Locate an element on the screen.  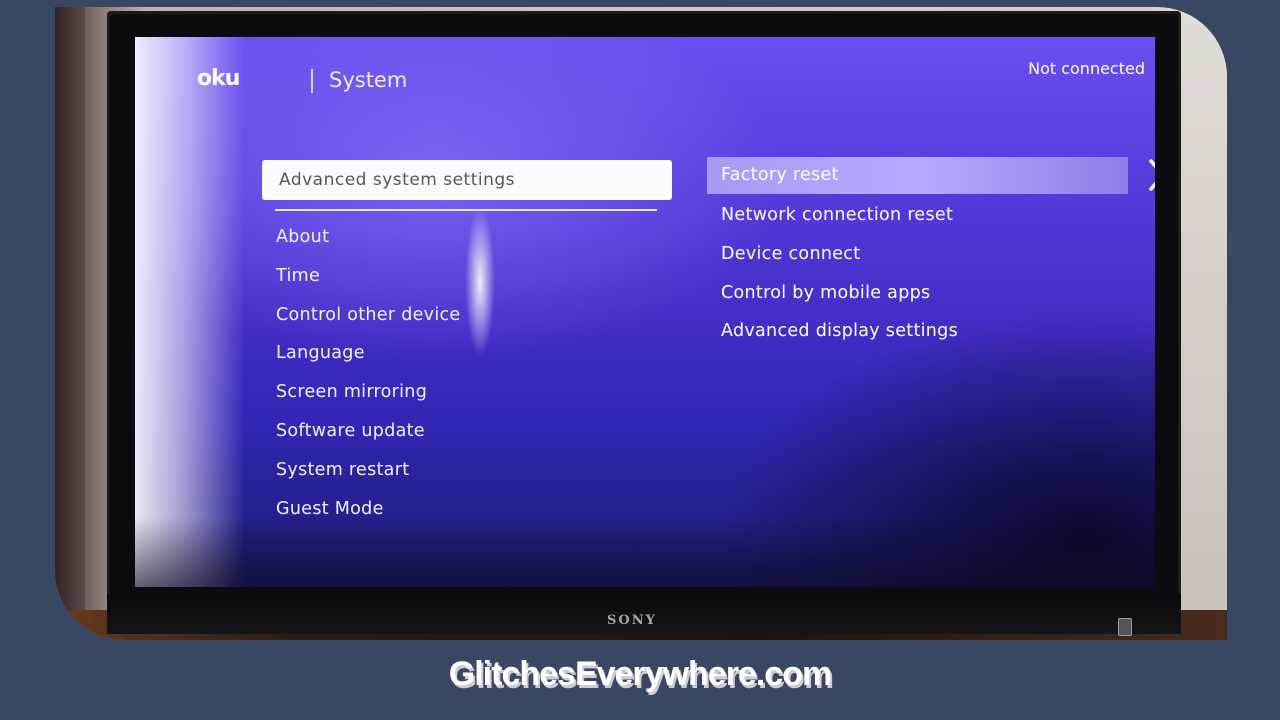
header-separator is located at coordinates (312, 81).